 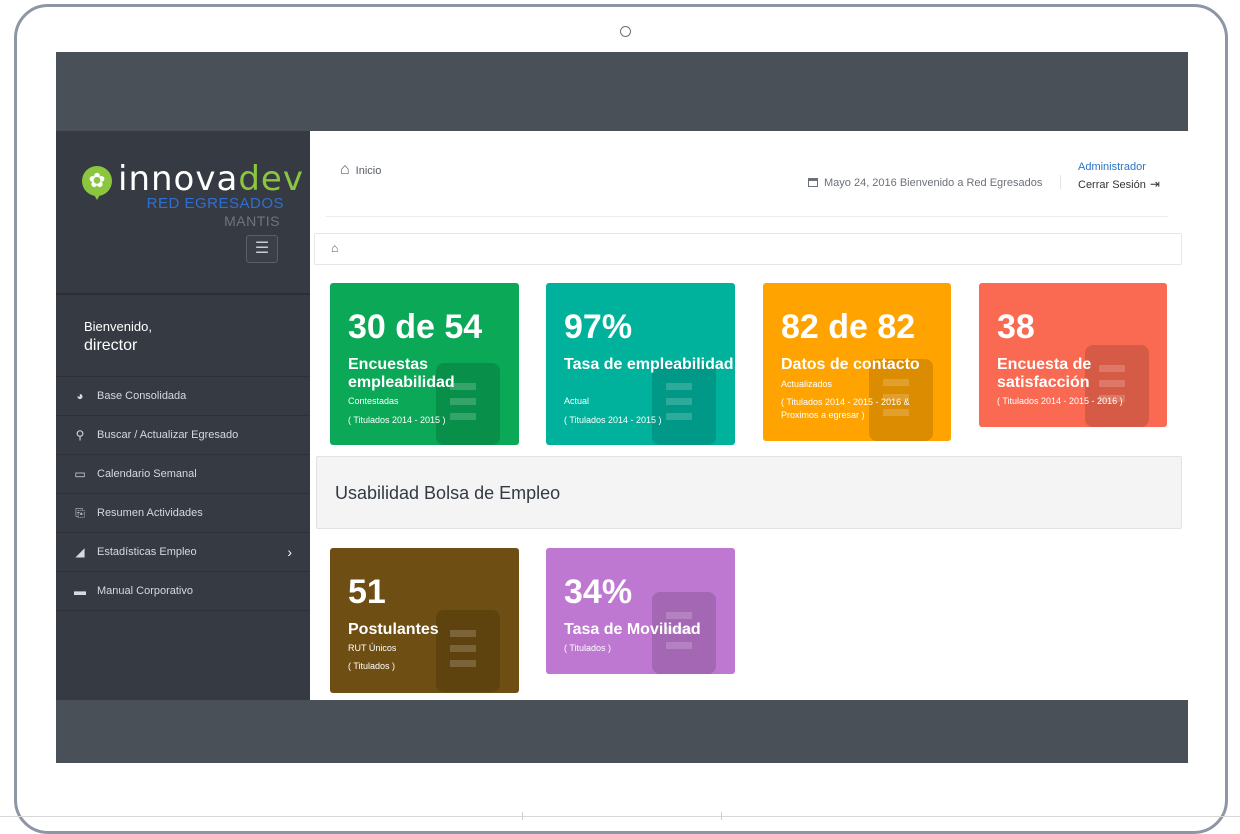 What do you see at coordinates (401, 373) in the screenshot?
I see `tile-title: Encuestas empleabilidad` at bounding box center [401, 373].